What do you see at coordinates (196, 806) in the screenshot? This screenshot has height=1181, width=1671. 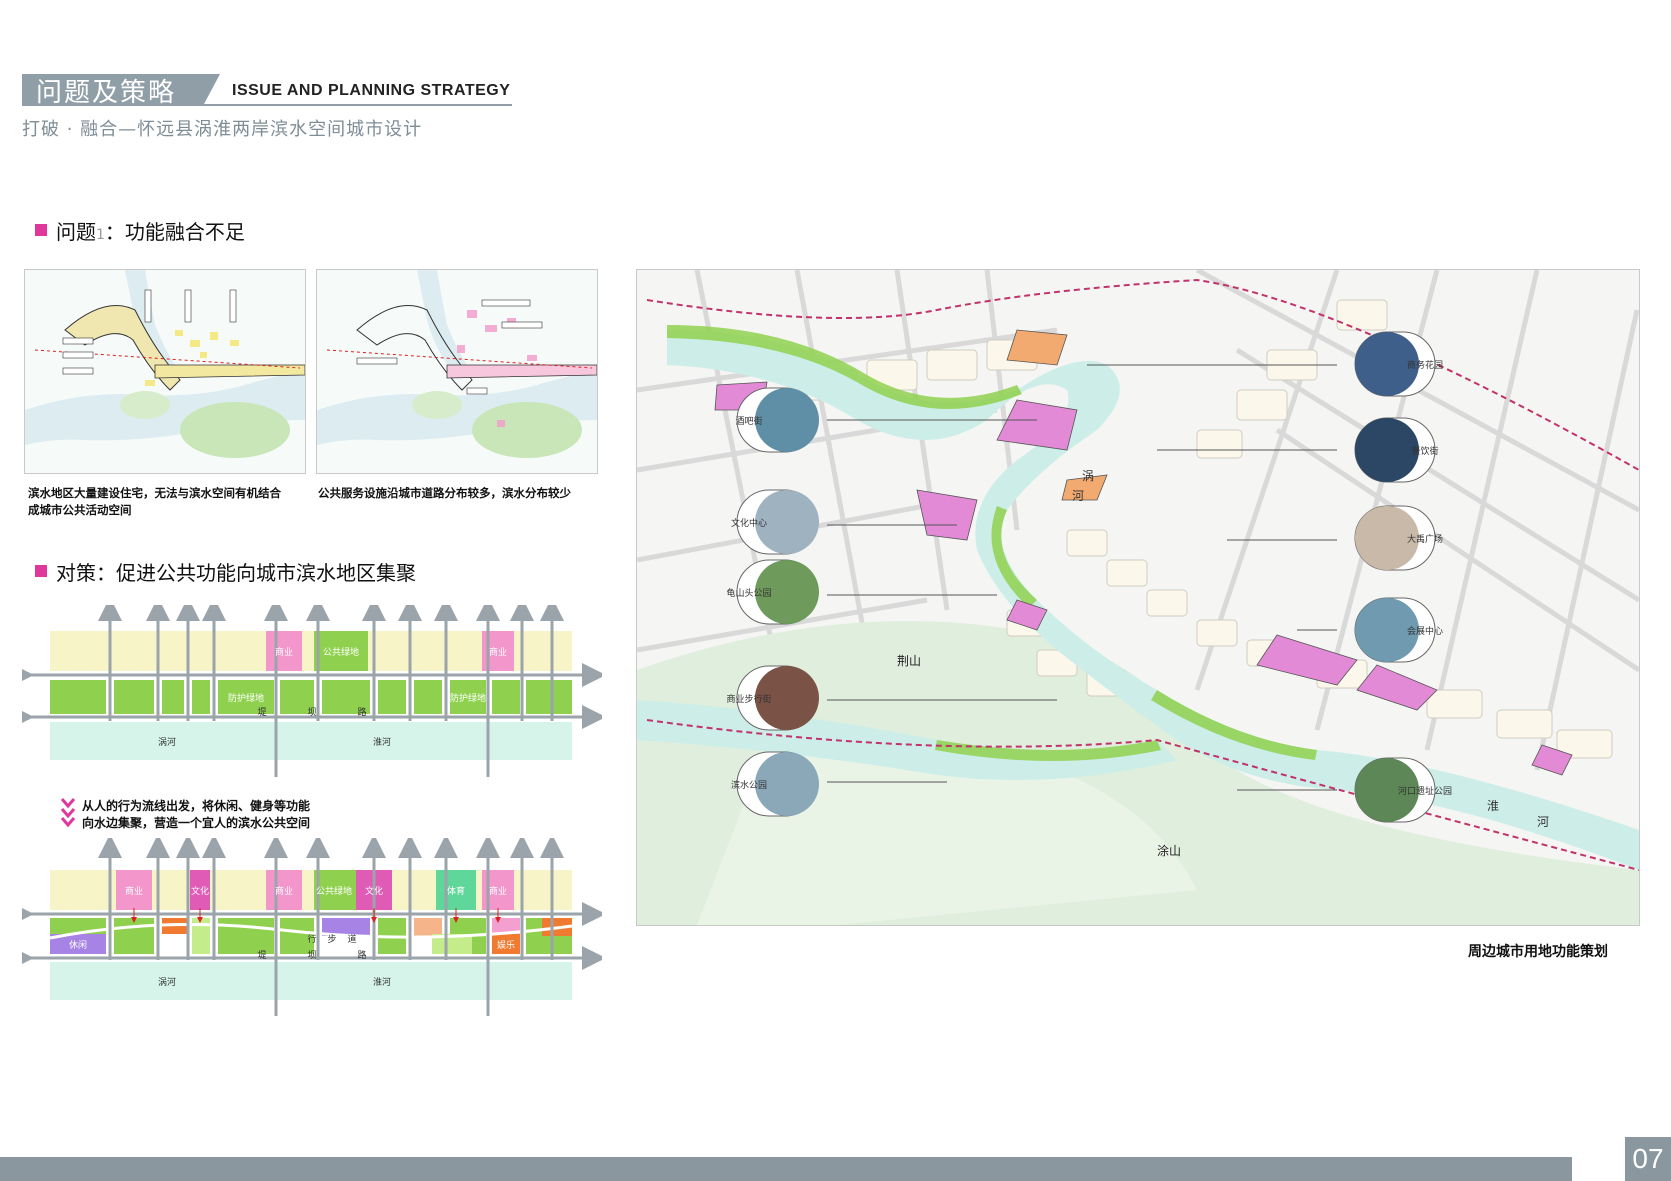 I see `strategy-note-line1: 从人的行为流线出发，将休闲、健身等功能` at bounding box center [196, 806].